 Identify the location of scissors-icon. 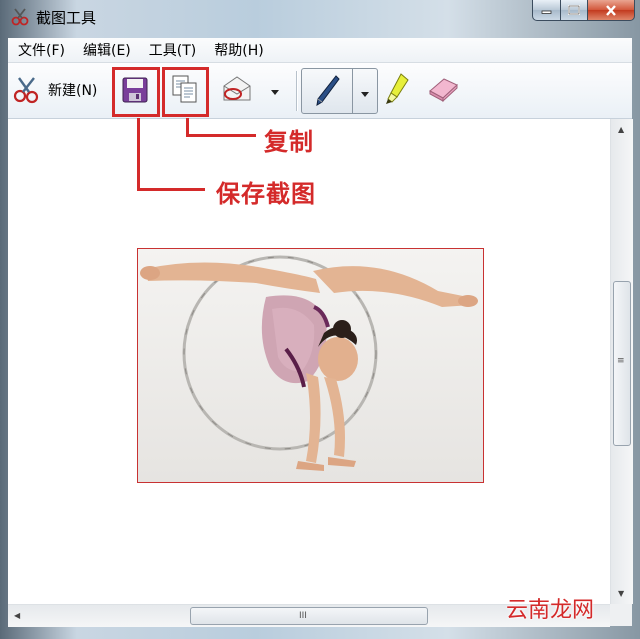
(26, 90).